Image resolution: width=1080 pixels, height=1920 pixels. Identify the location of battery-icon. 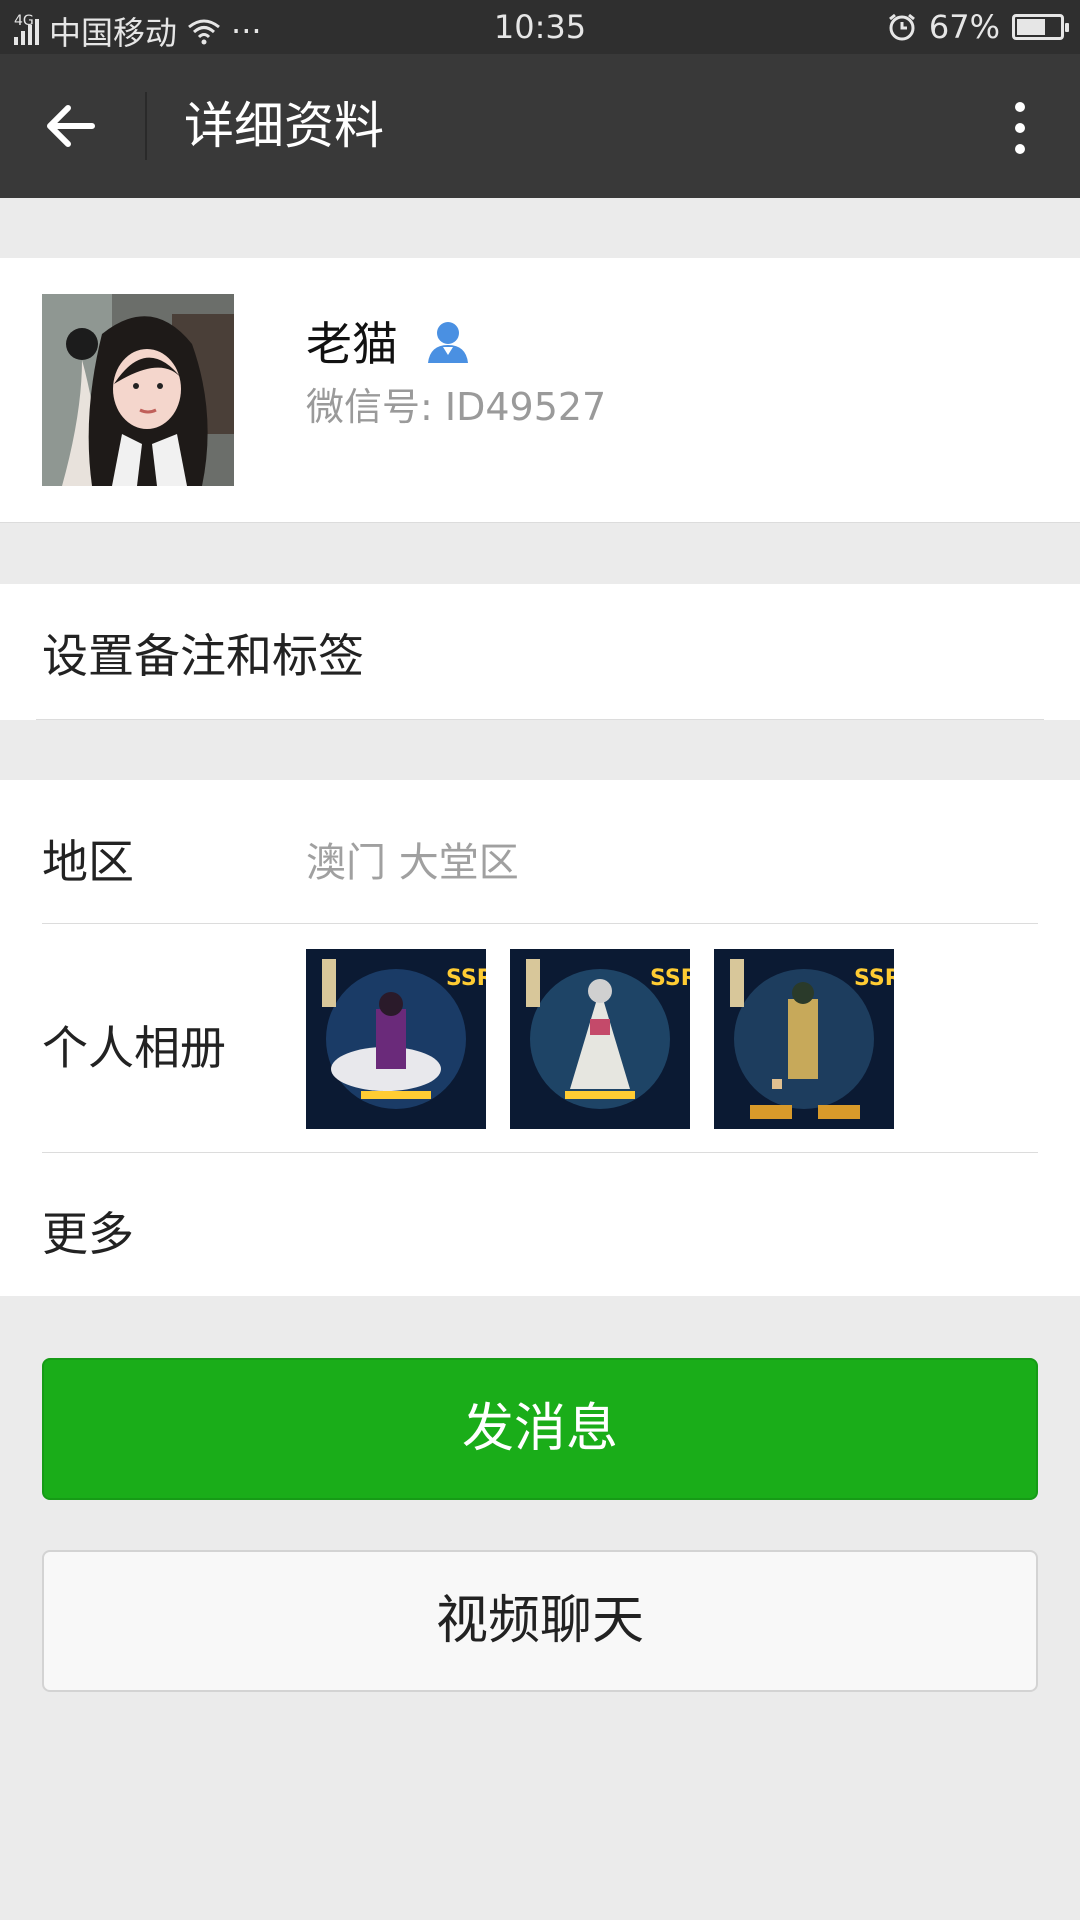
(1040, 27).